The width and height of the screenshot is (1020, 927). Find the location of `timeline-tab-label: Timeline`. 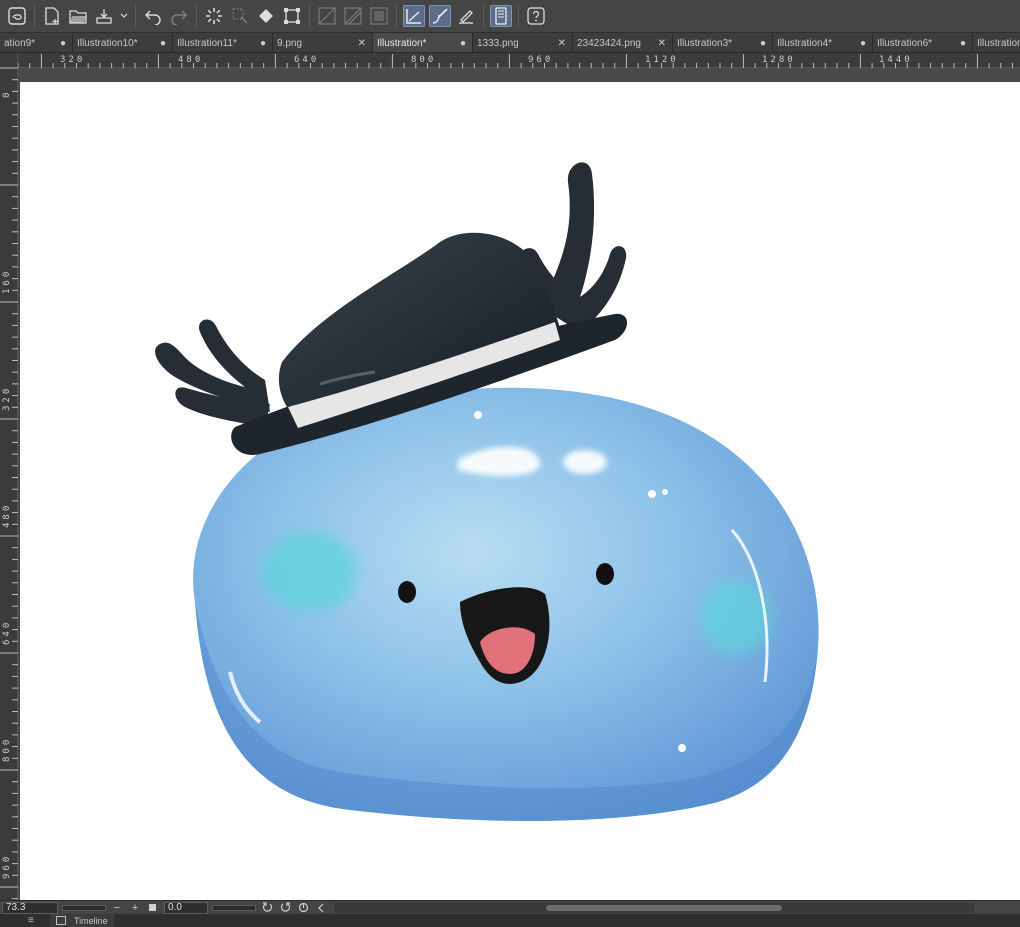

timeline-tab-label: Timeline is located at coordinates (91, 920).